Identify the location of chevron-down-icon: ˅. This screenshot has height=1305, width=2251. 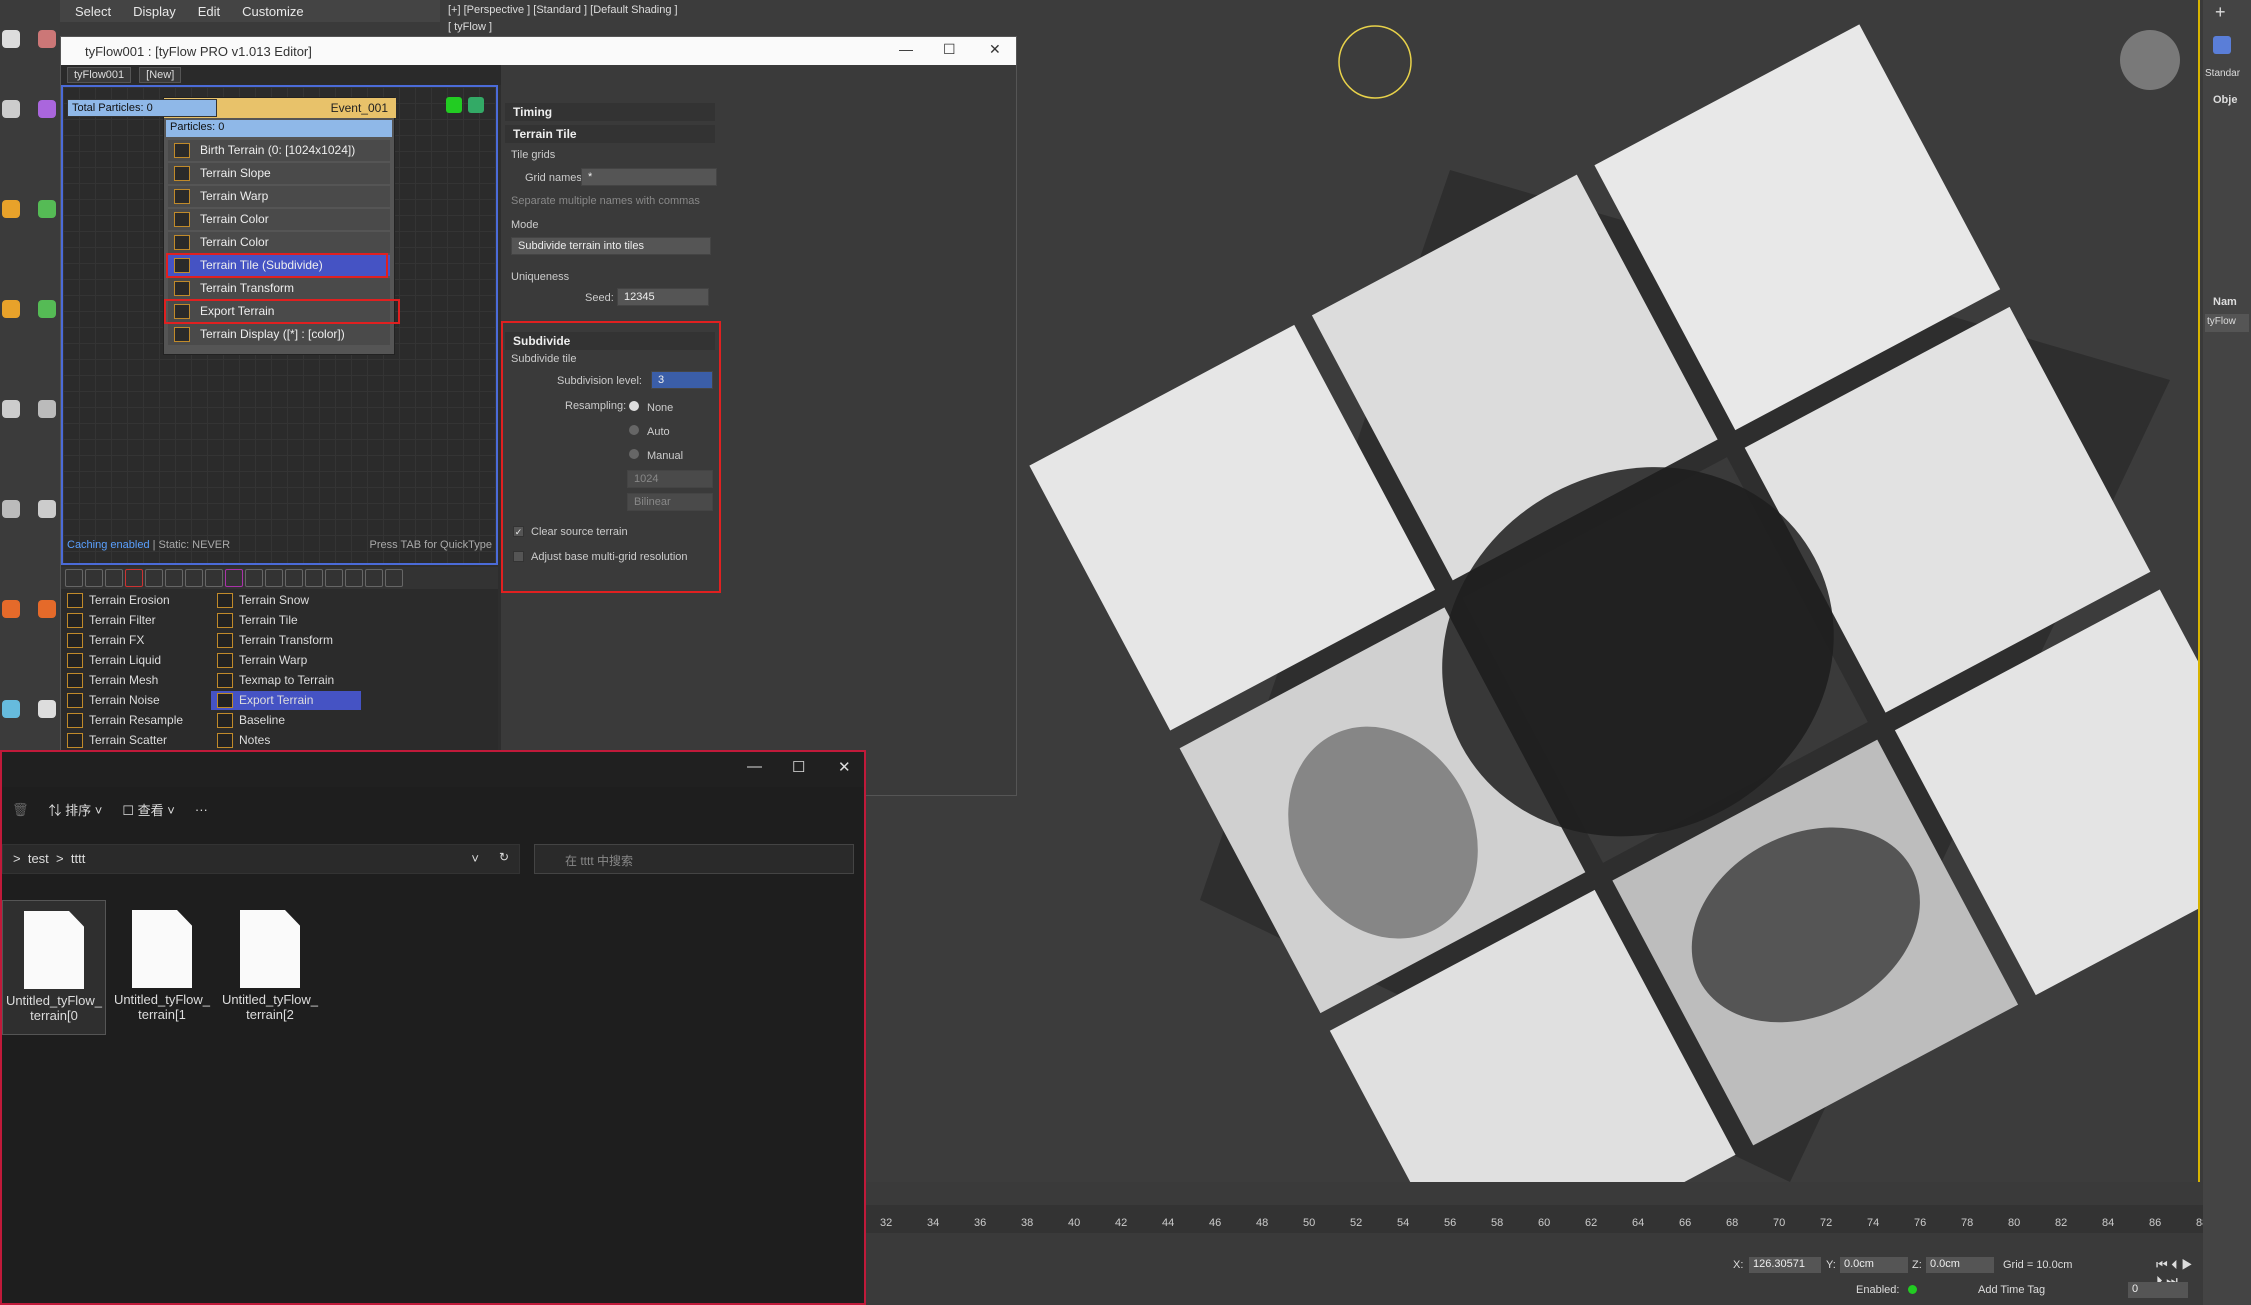
(475, 858).